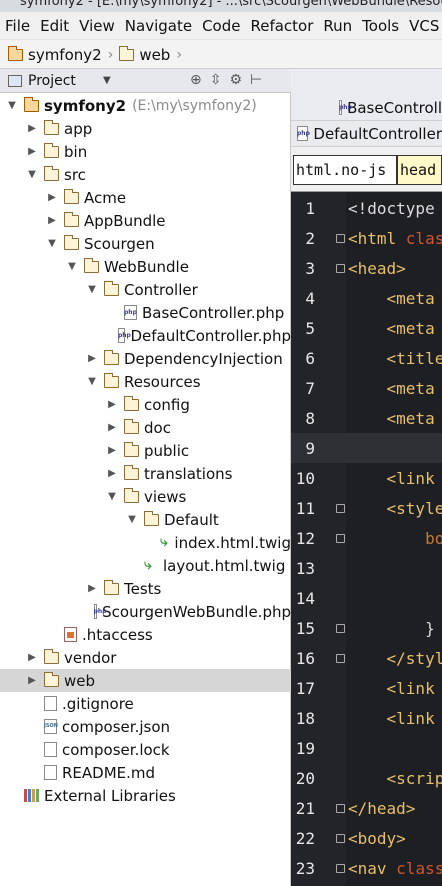  Describe the element at coordinates (145, 174) in the screenshot. I see `tree-item: ▼ src` at that location.